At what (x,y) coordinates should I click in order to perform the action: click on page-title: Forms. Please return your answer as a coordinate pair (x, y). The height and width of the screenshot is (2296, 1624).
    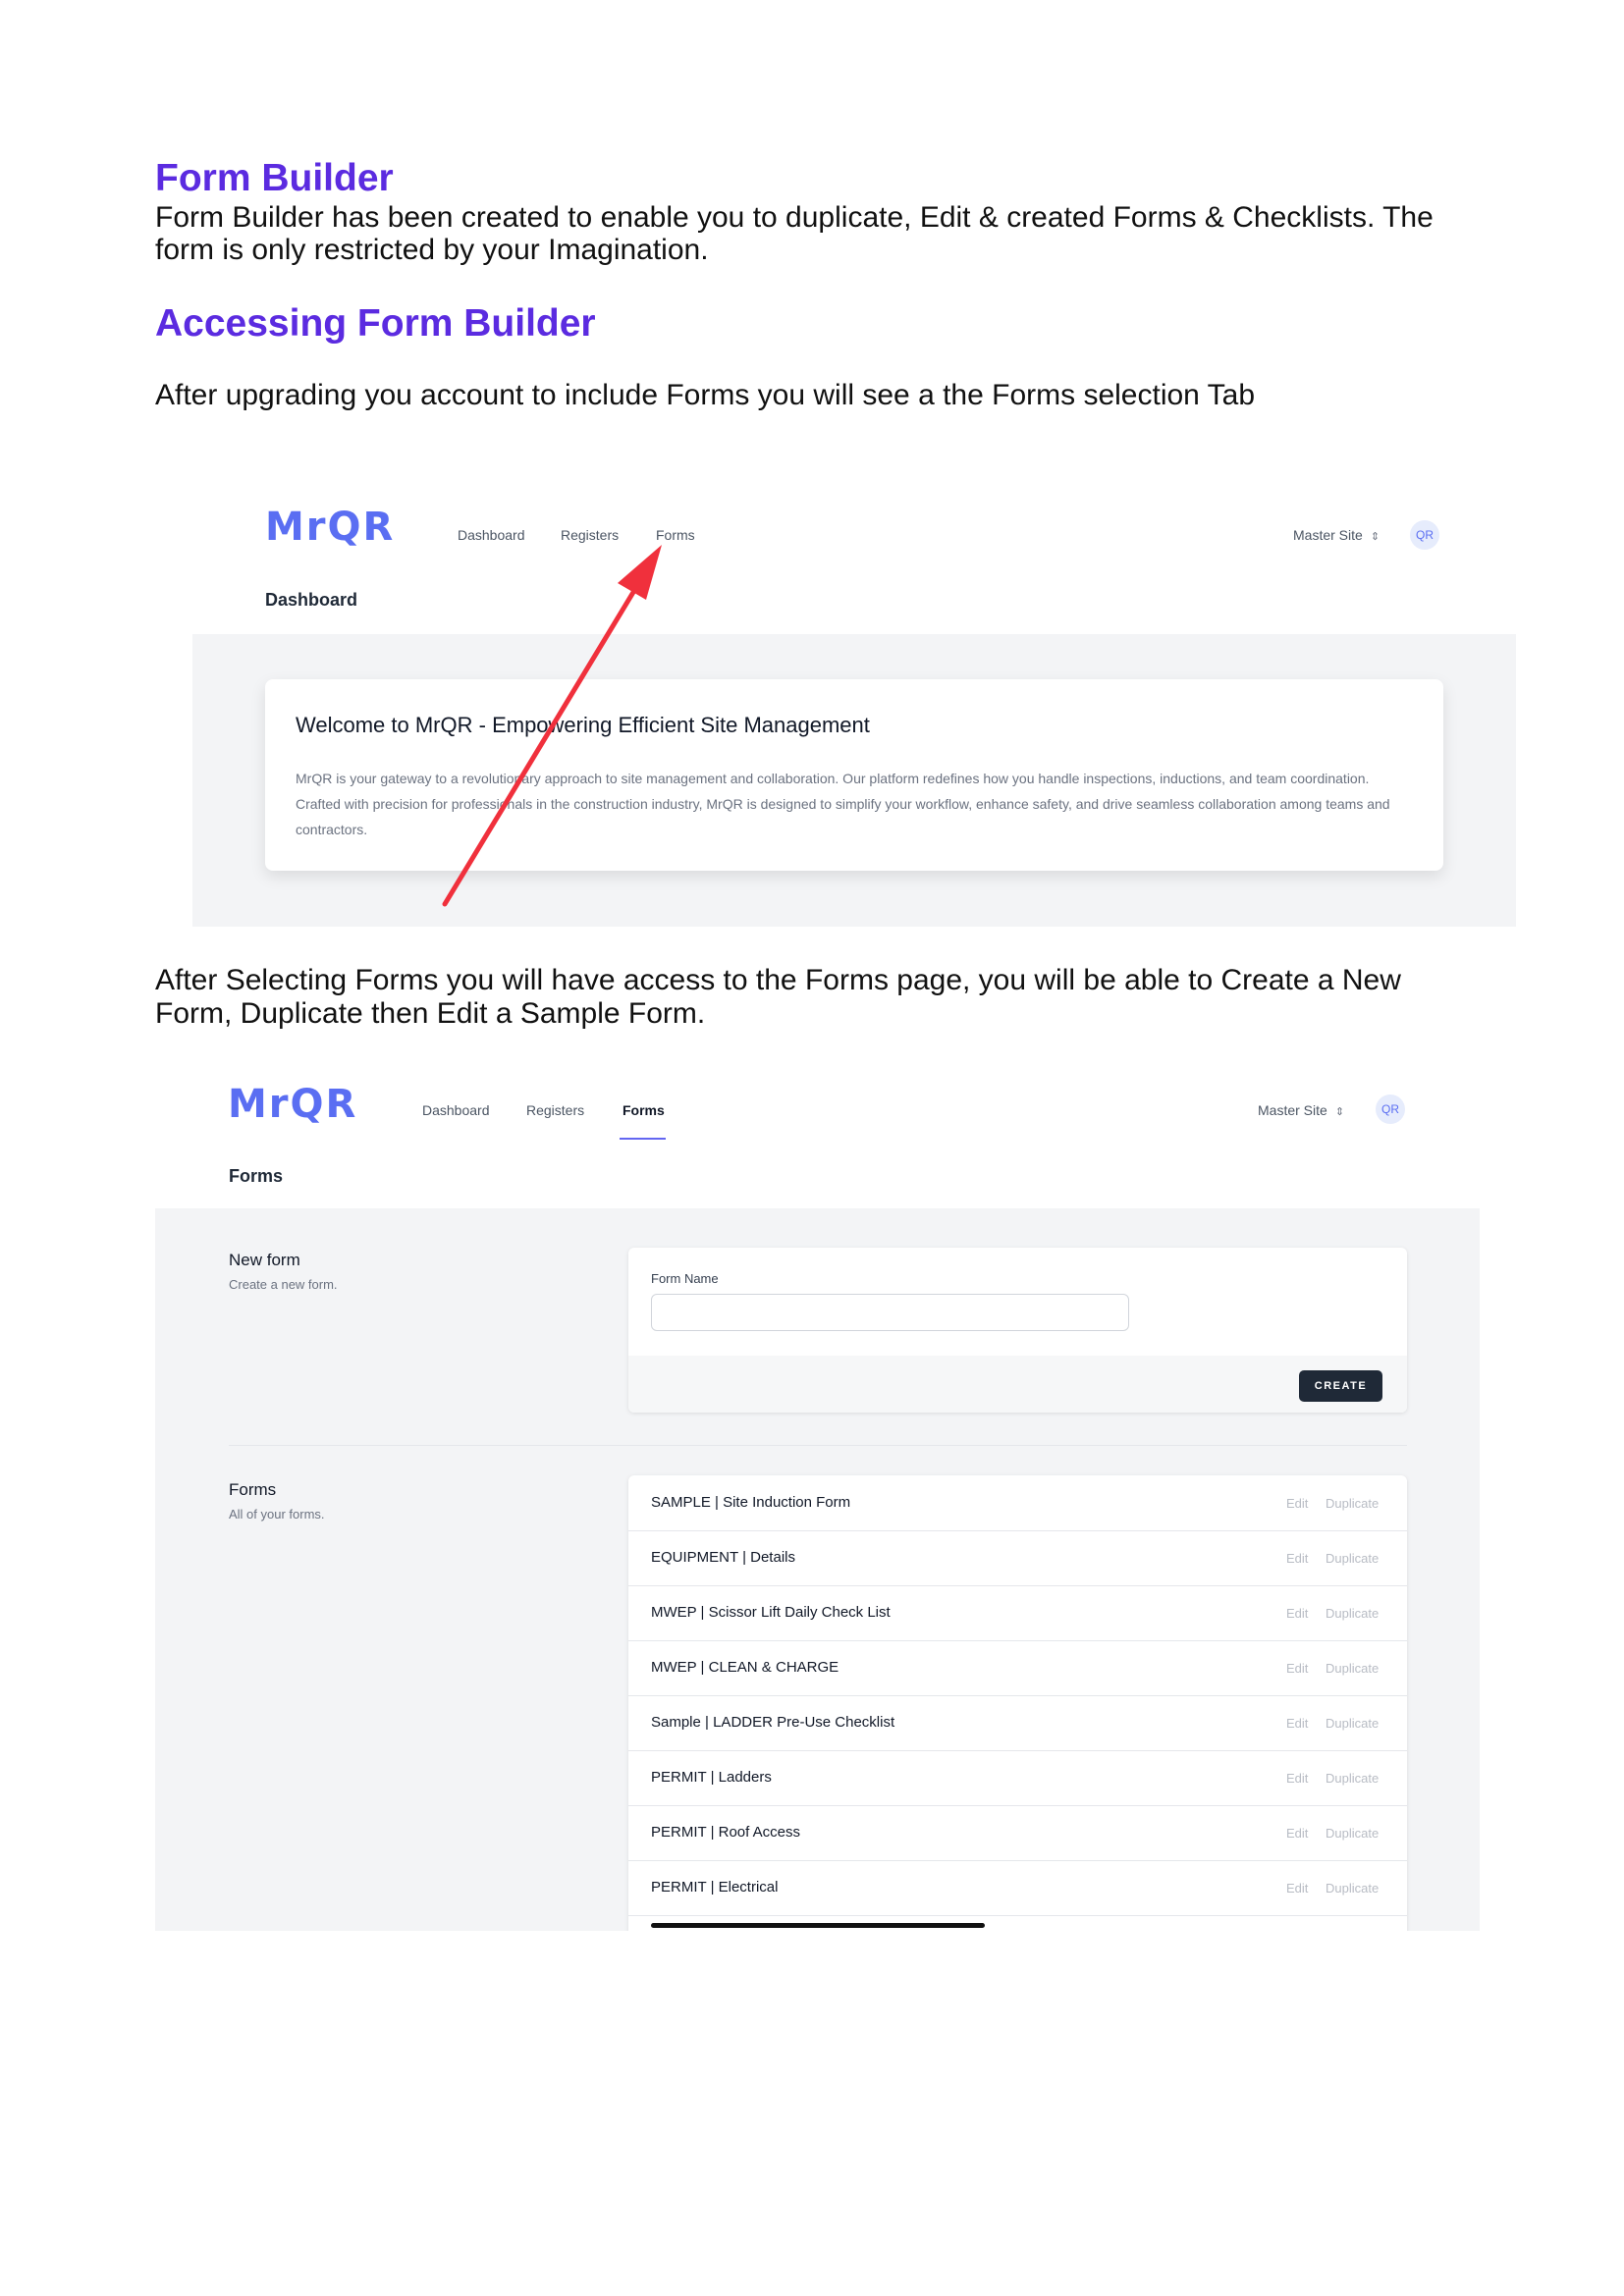
    Looking at the image, I should click on (256, 1176).